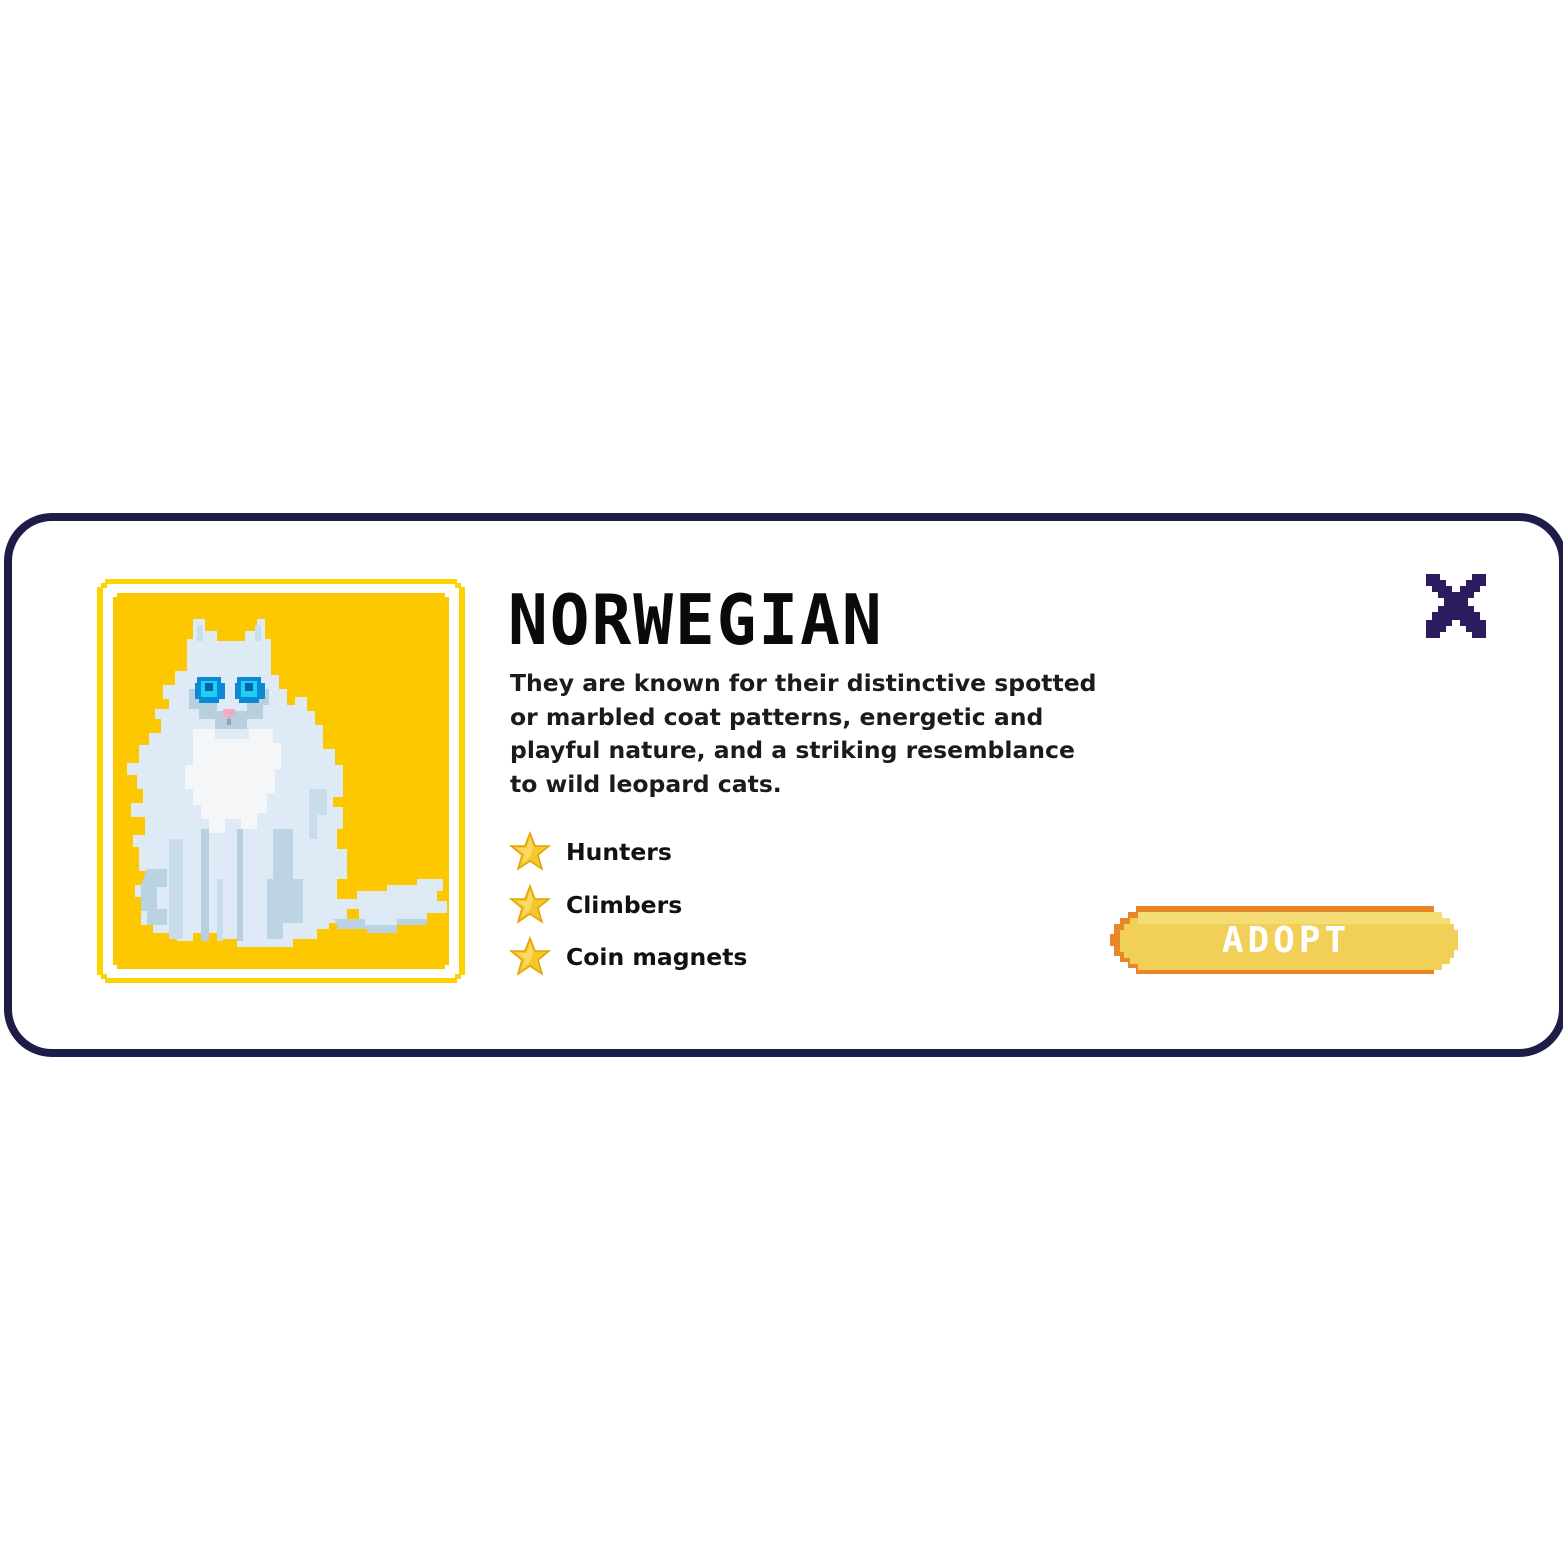  What do you see at coordinates (281, 781) in the screenshot?
I see `cat-portrait` at bounding box center [281, 781].